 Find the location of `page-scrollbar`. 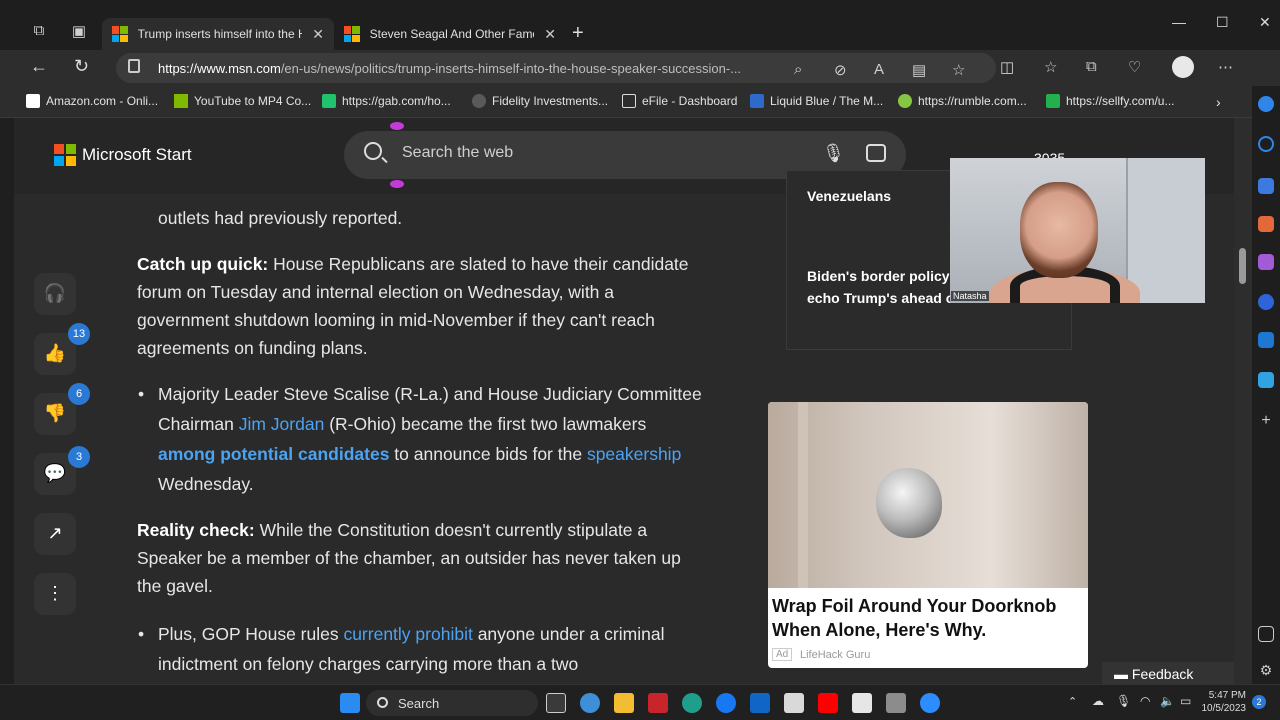

page-scrollbar is located at coordinates (1243, 401).